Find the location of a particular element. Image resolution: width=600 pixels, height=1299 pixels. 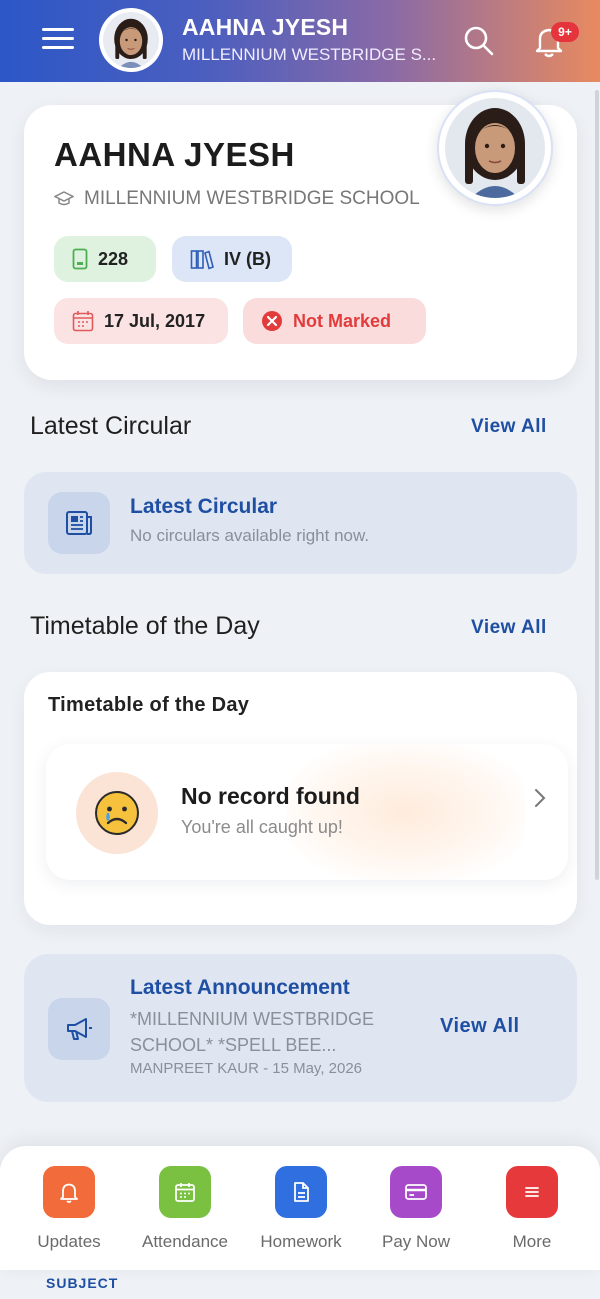

attendance-status-chip: Not Marked is located at coordinates (334, 321).